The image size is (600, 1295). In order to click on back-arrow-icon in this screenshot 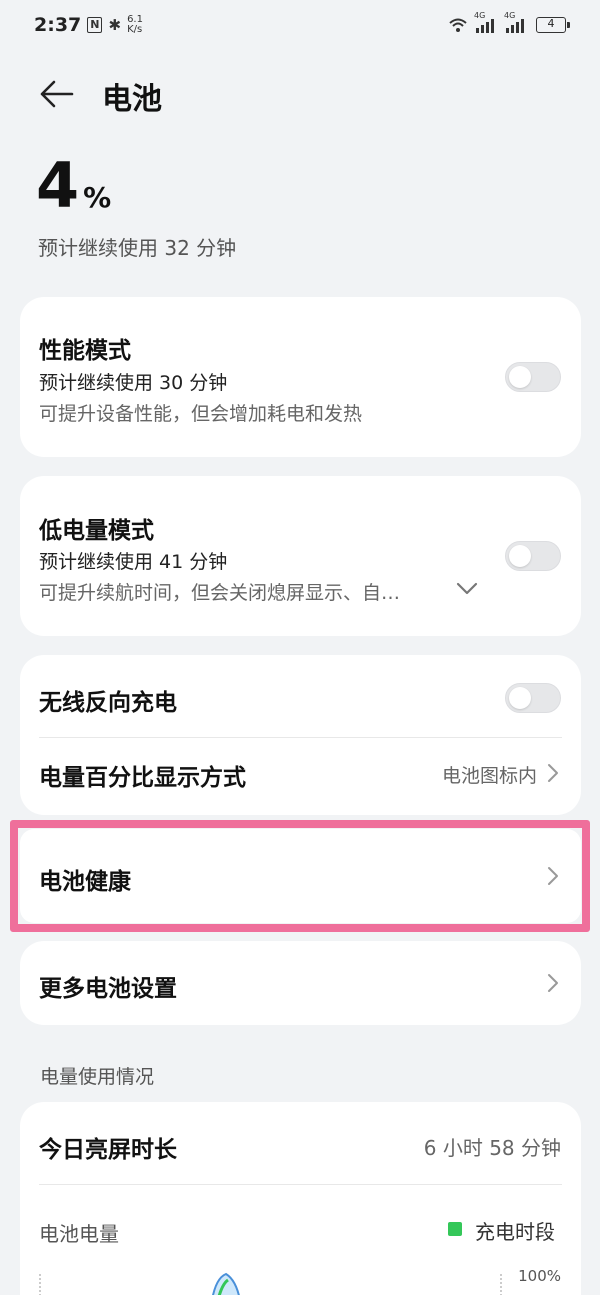, I will do `click(56, 94)`.